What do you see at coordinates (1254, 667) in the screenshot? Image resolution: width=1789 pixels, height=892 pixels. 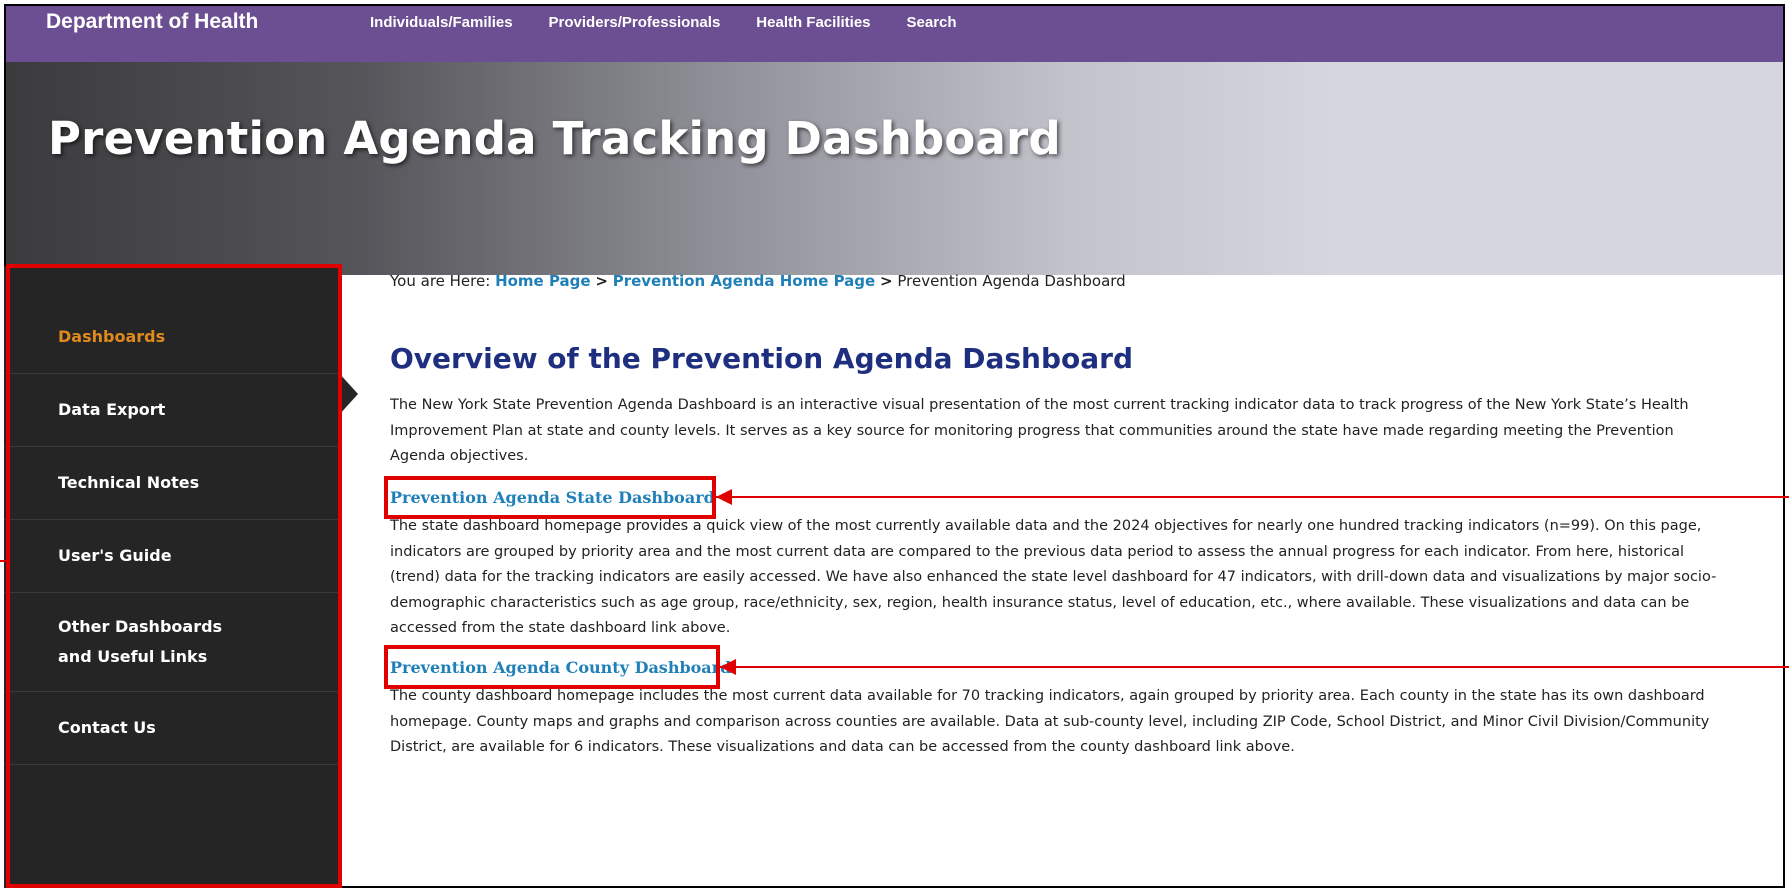 I see `county-annotation-arrow` at bounding box center [1254, 667].